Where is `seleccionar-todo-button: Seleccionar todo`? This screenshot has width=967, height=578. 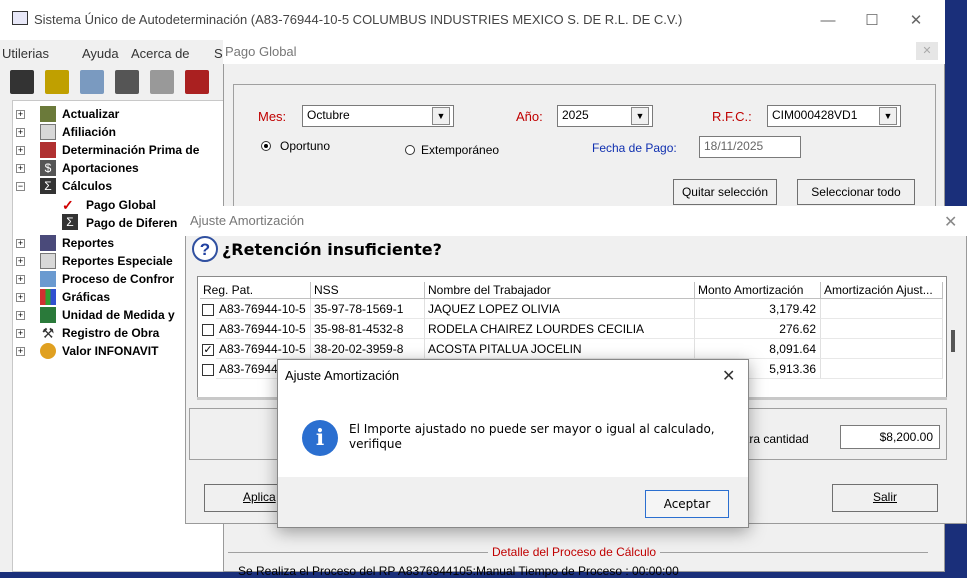
seleccionar-todo-button: Seleccionar todo is located at coordinates (856, 192).